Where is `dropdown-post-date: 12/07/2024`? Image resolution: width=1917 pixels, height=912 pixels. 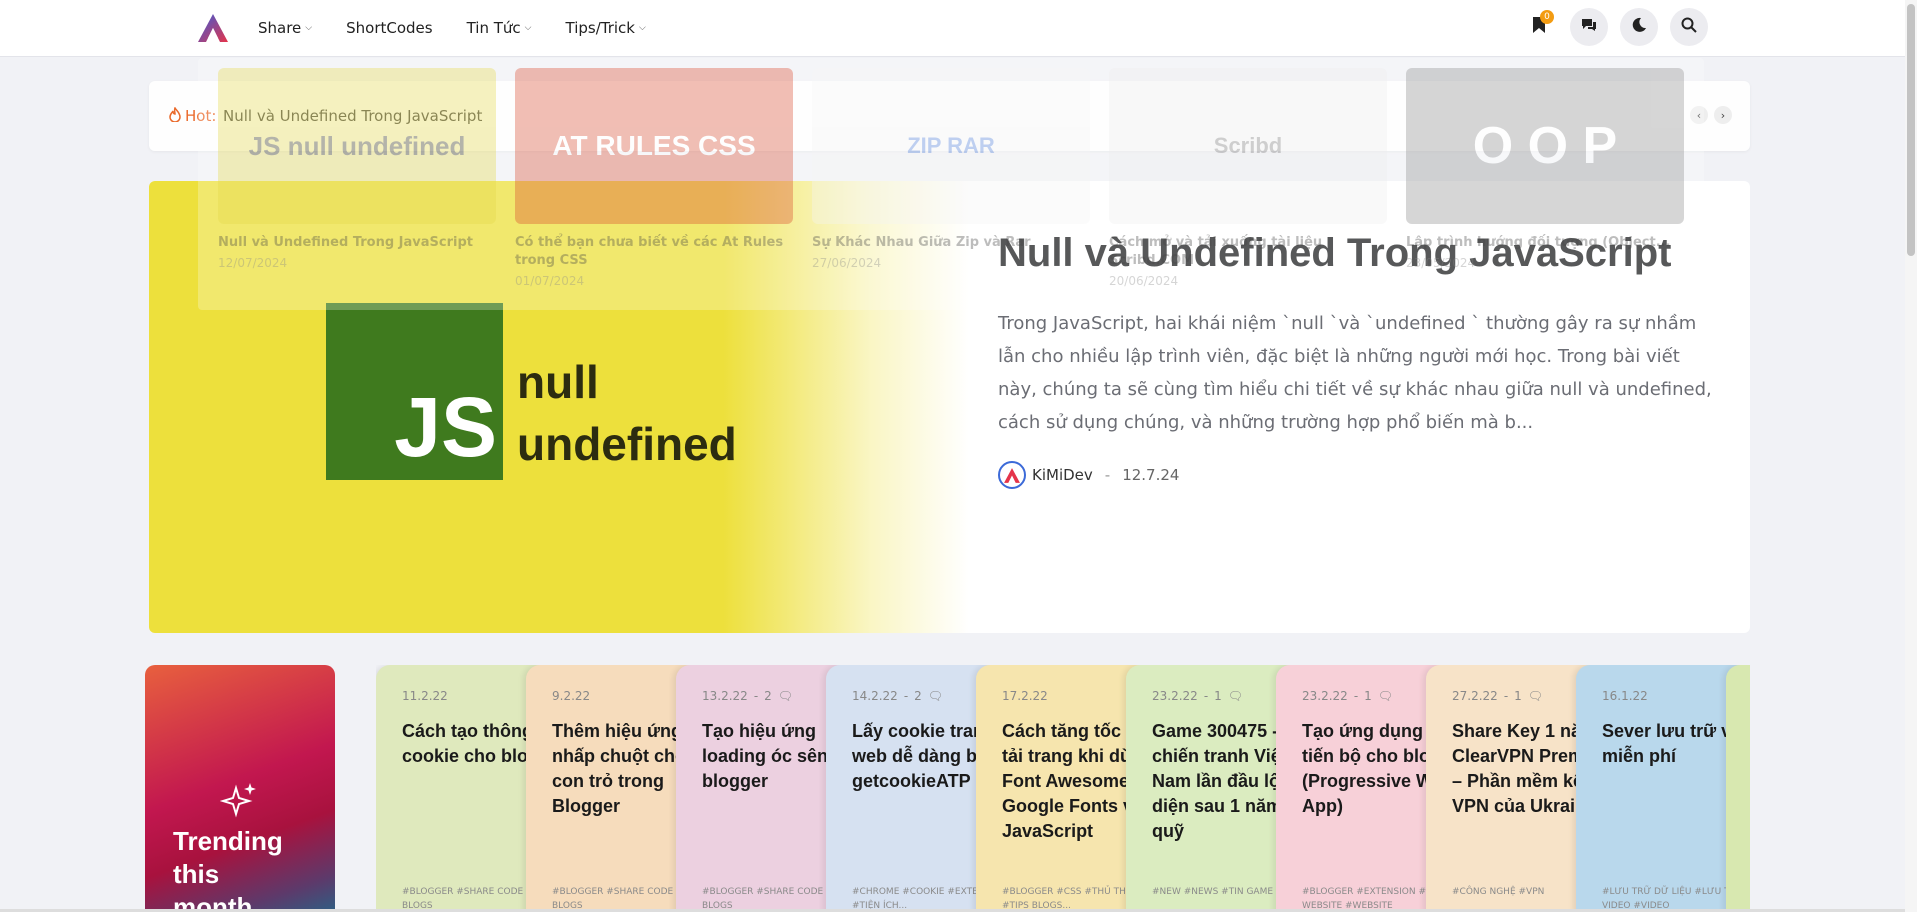
dropdown-post-date: 12/07/2024 is located at coordinates (253, 263).